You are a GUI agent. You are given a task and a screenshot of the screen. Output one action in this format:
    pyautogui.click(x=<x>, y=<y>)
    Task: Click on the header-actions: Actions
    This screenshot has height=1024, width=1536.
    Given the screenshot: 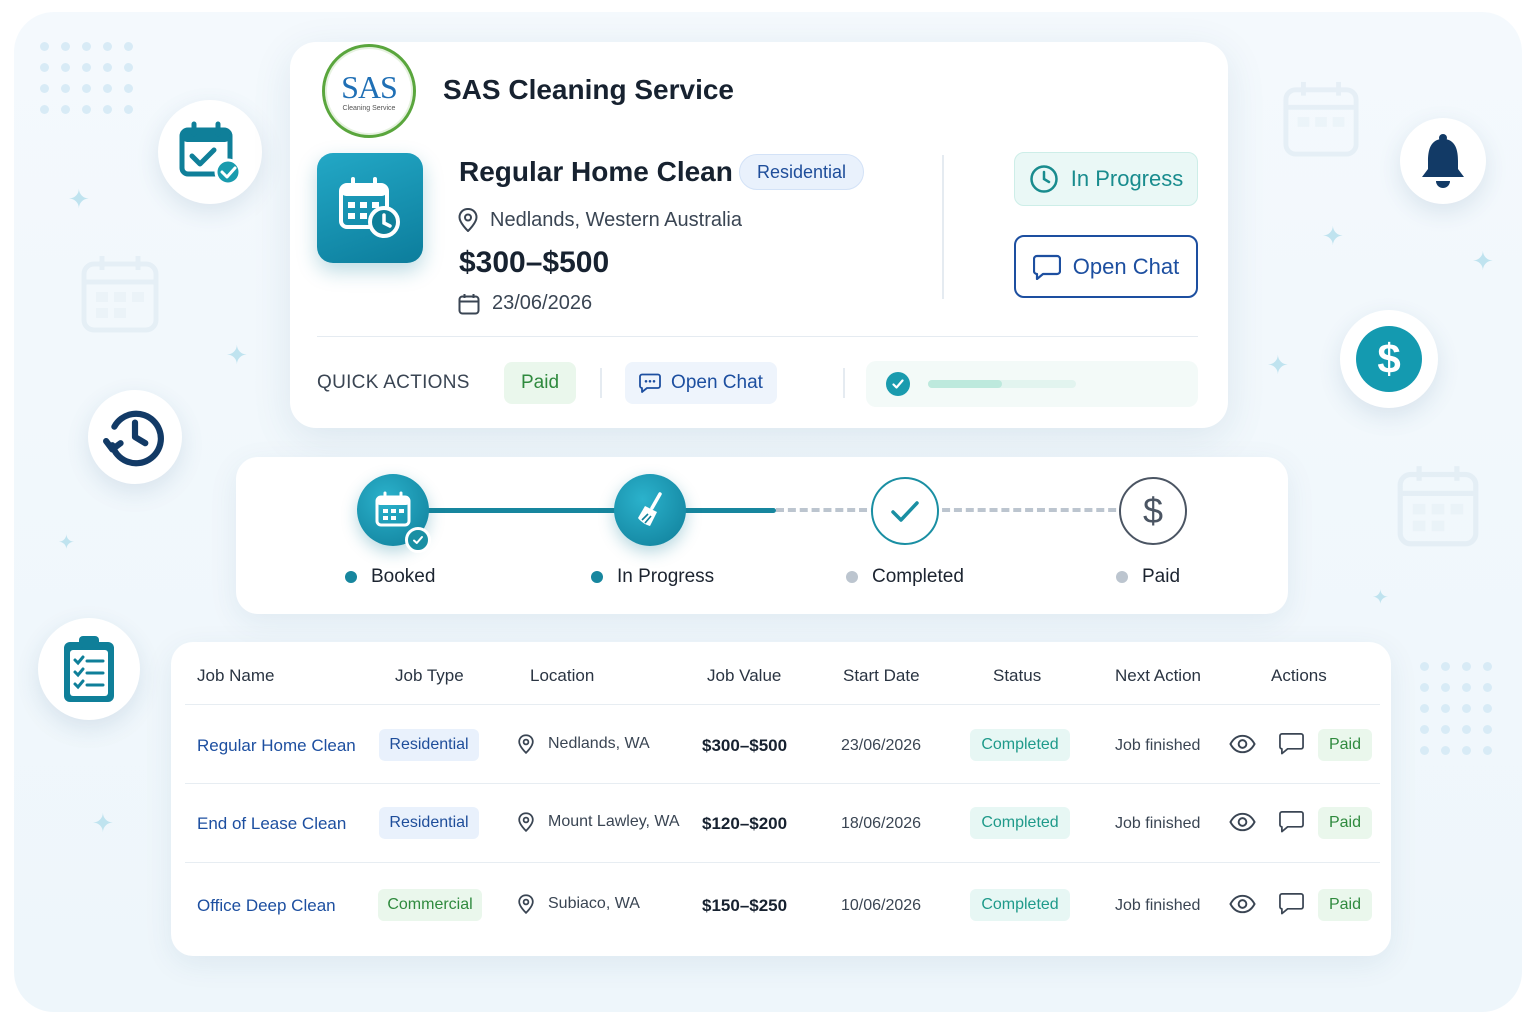 What is the action you would take?
    pyautogui.click(x=1299, y=675)
    